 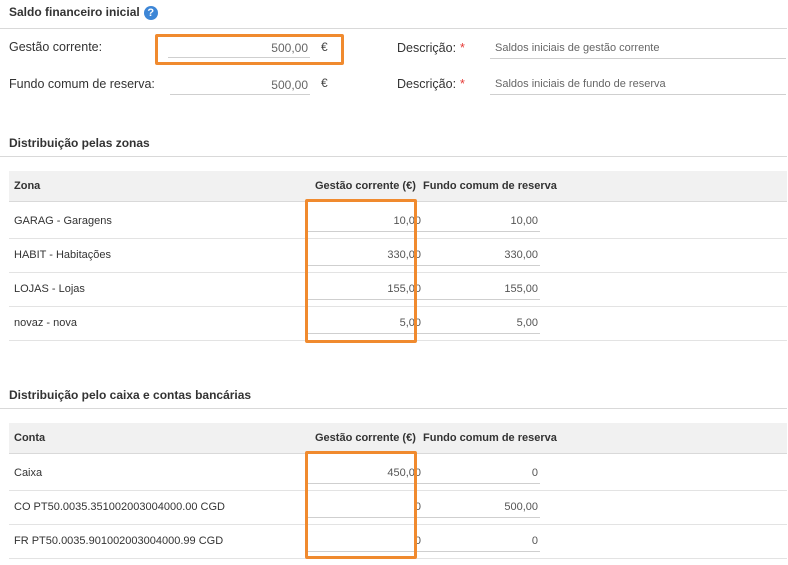 What do you see at coordinates (119, 541) in the screenshot?
I see `conta-name: FR PT50.0035.901002003004000.99 CGD` at bounding box center [119, 541].